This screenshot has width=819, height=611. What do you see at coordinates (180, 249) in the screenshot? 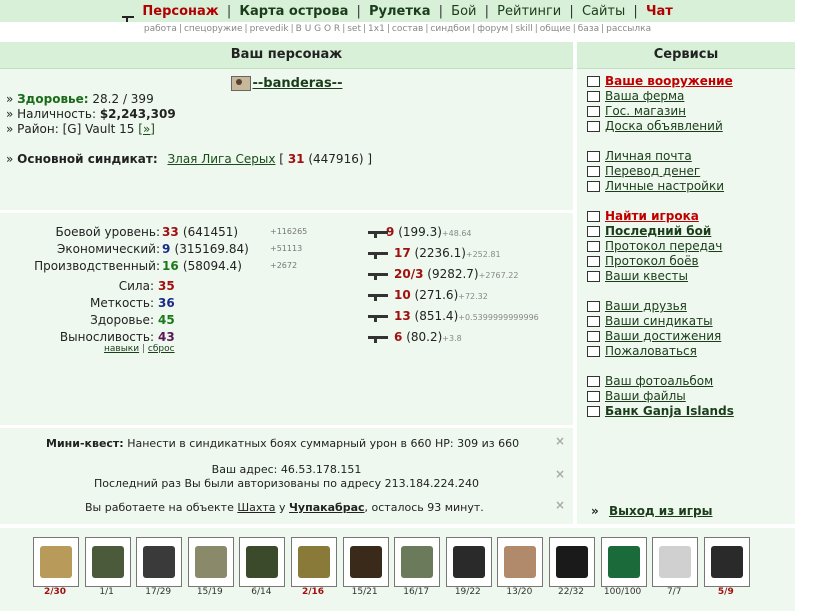
I see `level-economic: Экономический: 9 (315169.84) +51113` at bounding box center [180, 249].